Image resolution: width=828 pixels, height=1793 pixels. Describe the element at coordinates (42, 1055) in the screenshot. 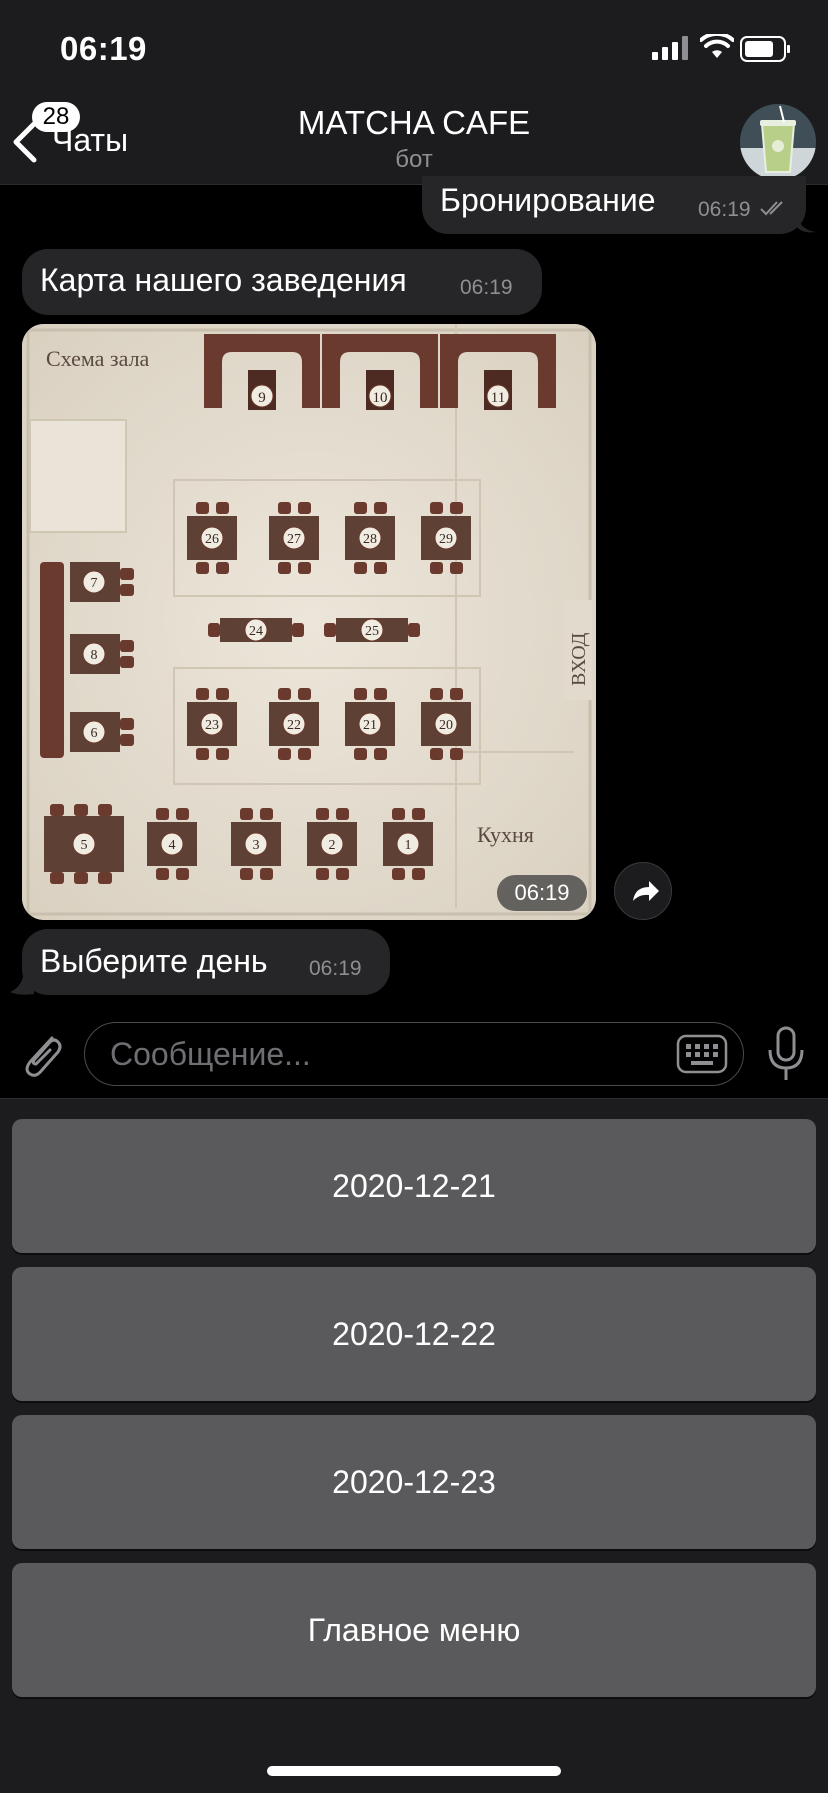

I see `attach-icon` at that location.